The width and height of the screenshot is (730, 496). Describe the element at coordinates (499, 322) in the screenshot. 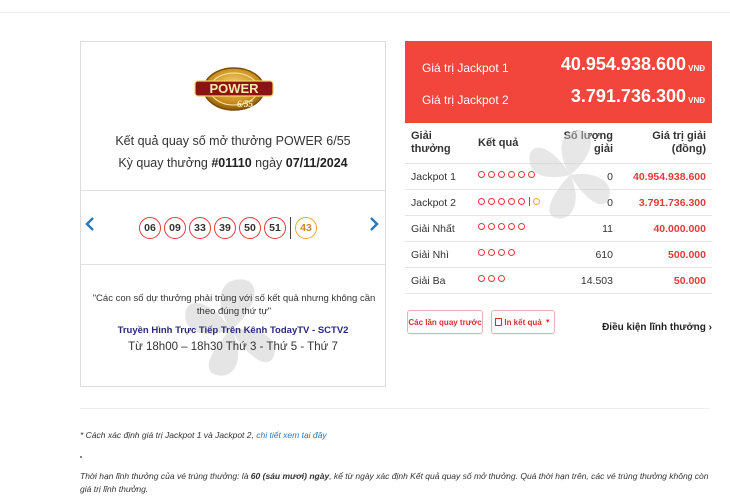

I see `pdf-icon` at that location.